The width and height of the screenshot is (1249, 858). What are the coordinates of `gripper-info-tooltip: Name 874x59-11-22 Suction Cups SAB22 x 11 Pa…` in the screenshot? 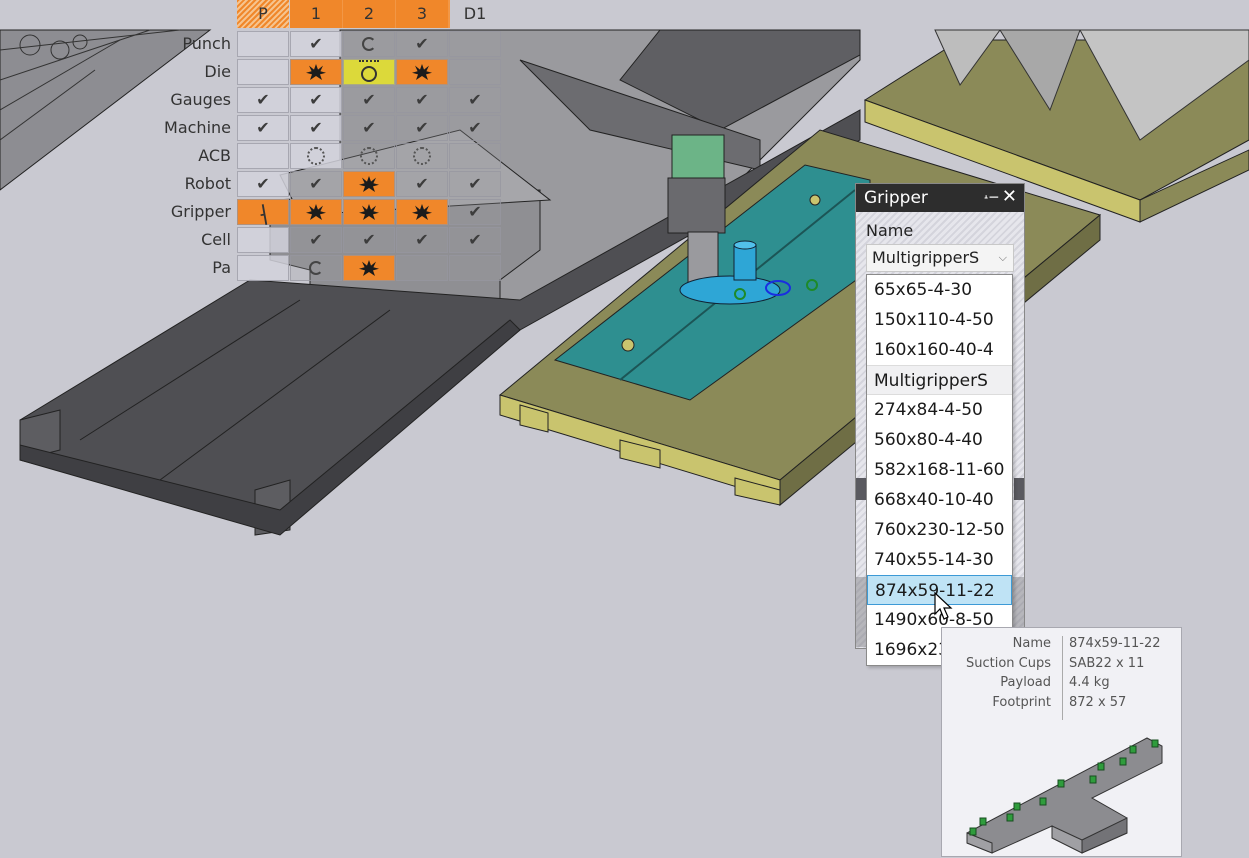 It's located at (1061, 742).